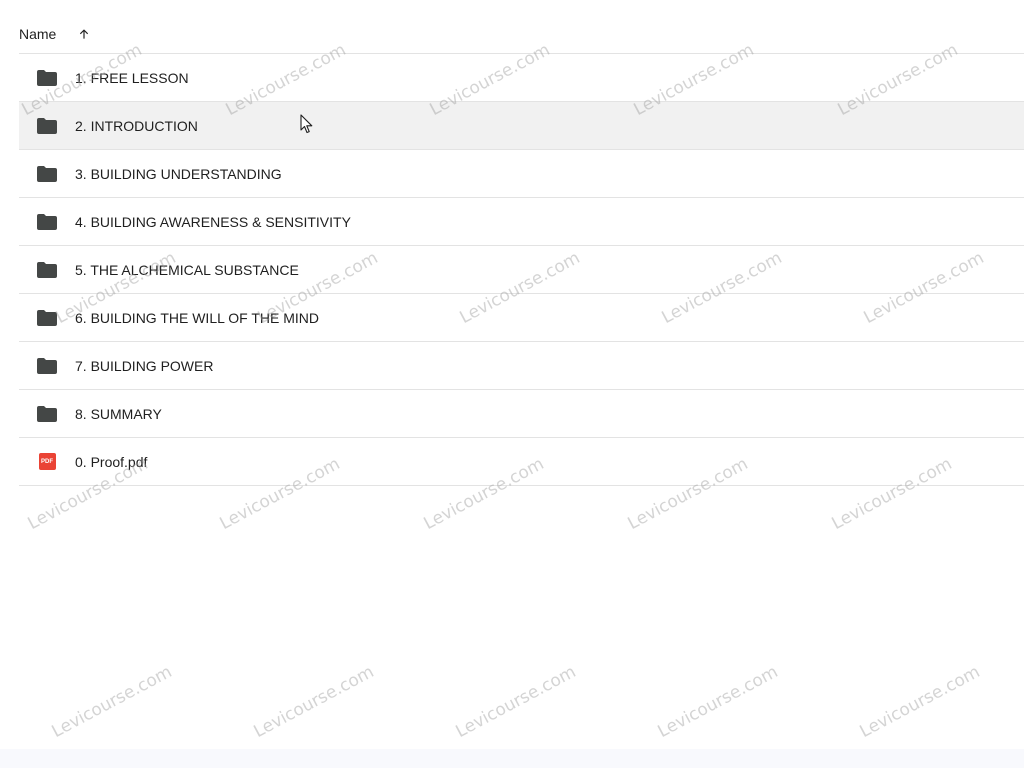 This screenshot has width=1024, height=768. I want to click on pdf-icon: PDF, so click(47, 462).